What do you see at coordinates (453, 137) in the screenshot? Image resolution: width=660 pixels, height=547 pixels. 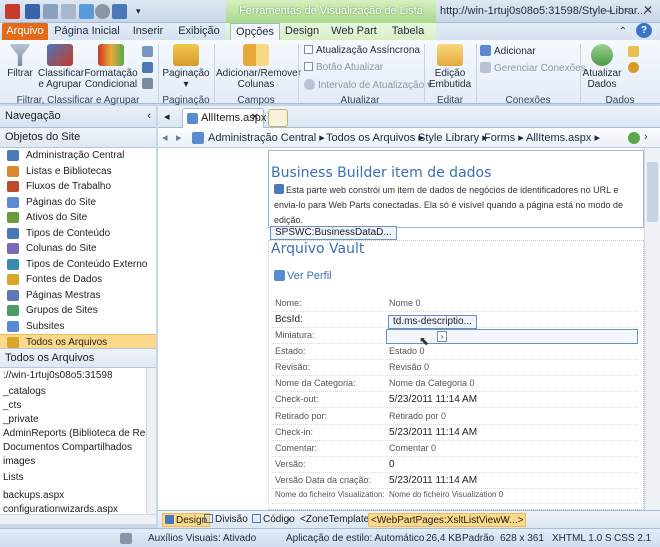 I see `breadcrumb-style-library: Style Library ▸` at bounding box center [453, 137].